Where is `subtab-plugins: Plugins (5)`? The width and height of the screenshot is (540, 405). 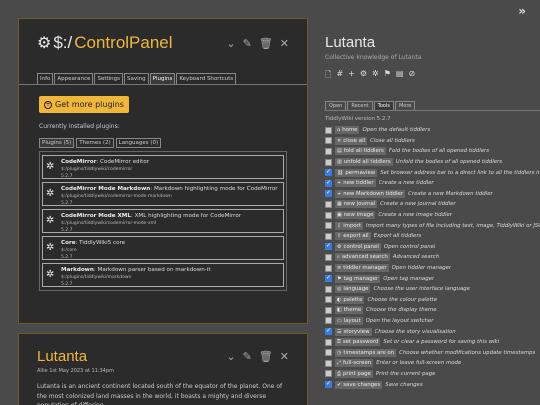
subtab-plugins: Plugins (5) is located at coordinates (57, 143).